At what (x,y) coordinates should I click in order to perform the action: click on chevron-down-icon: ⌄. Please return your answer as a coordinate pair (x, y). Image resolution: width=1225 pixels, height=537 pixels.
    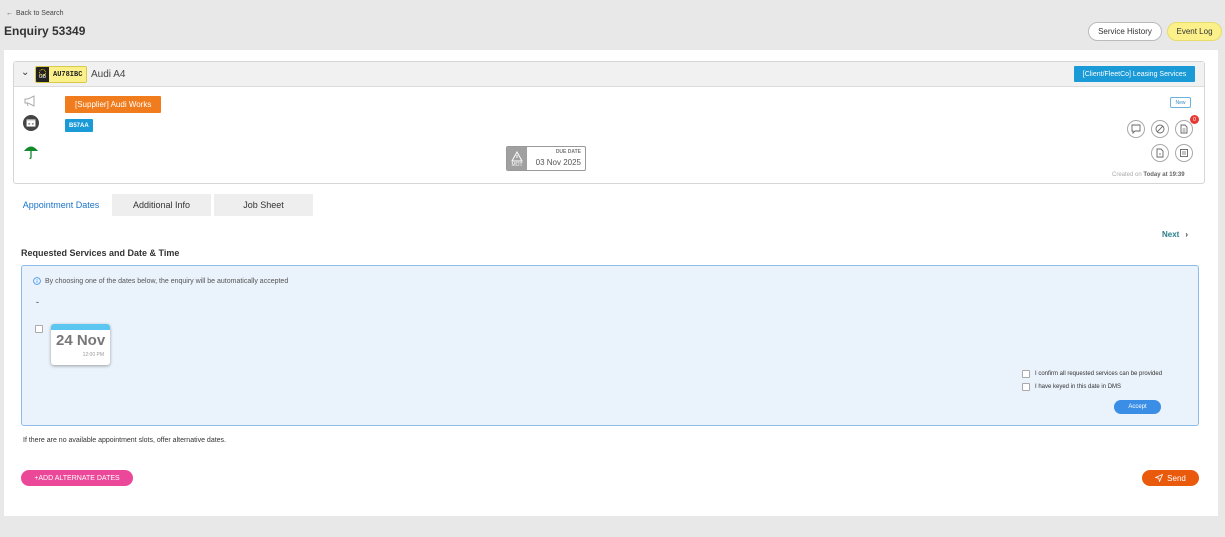
    Looking at the image, I should click on (25, 72).